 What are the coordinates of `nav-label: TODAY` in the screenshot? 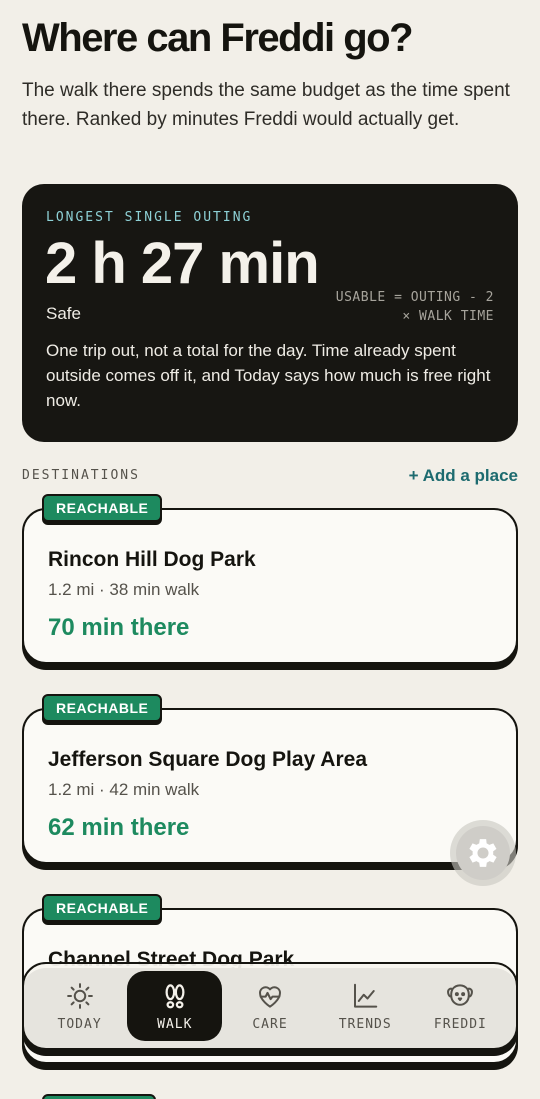 It's located at (79, 1024).